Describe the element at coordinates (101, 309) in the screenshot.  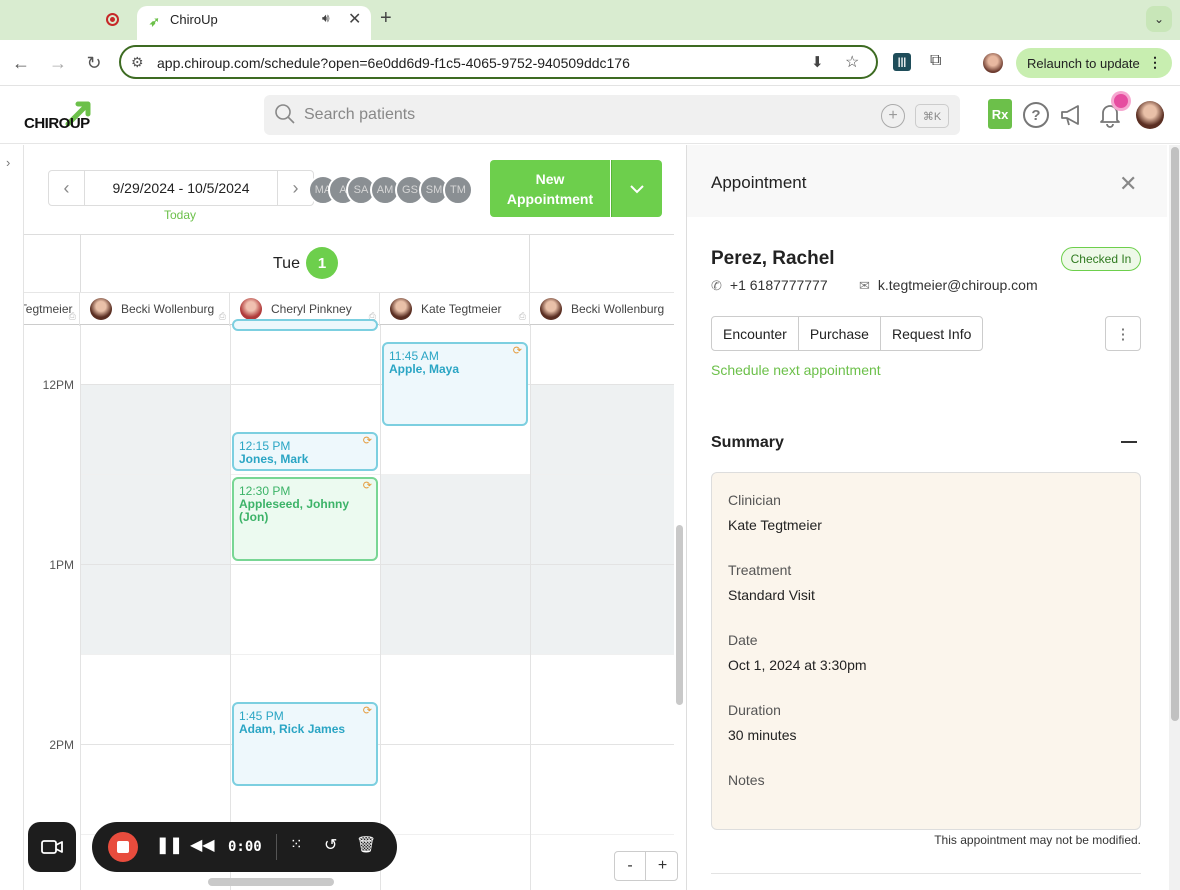
I see `provider-avatar` at that location.